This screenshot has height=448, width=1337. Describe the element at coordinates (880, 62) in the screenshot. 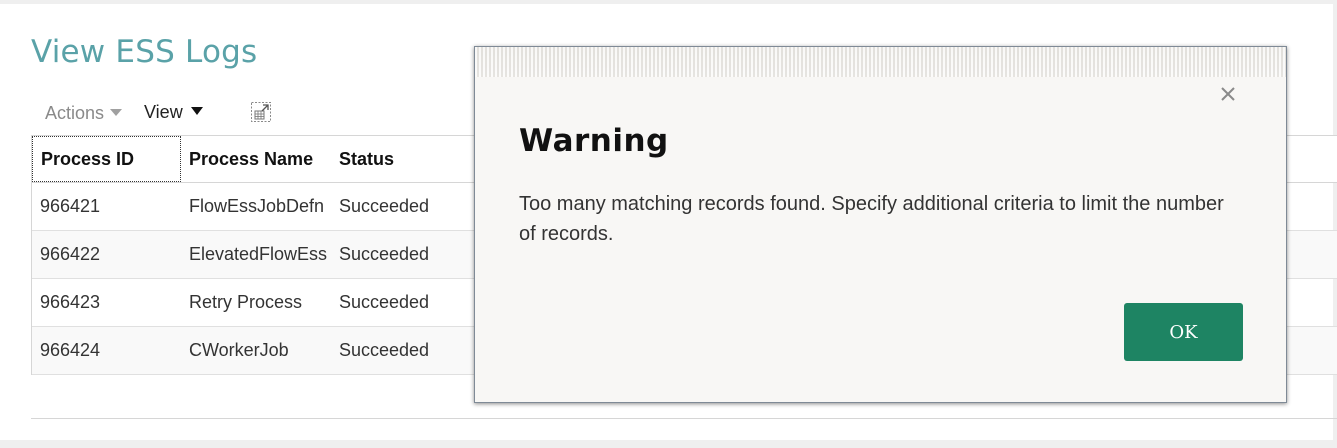

I see `dialog-header-strip` at that location.